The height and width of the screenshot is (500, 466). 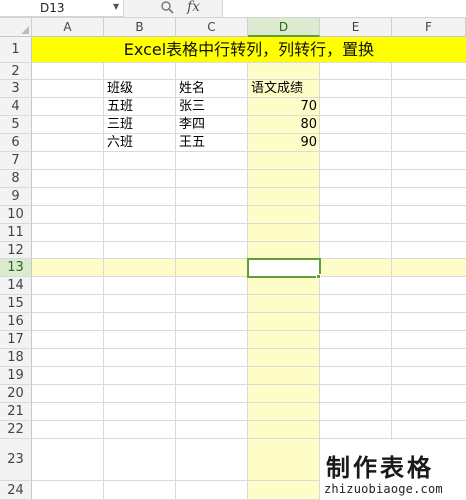 I want to click on cell-c4: 张三, so click(x=192, y=107).